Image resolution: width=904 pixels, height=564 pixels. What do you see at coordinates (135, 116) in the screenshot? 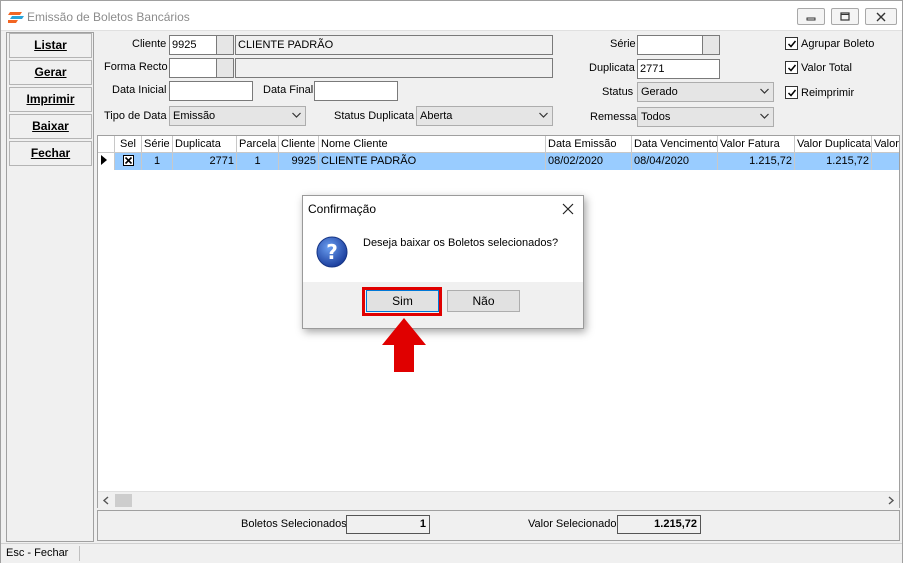
I see `tipo-data-label: Tipo de Data` at bounding box center [135, 116].